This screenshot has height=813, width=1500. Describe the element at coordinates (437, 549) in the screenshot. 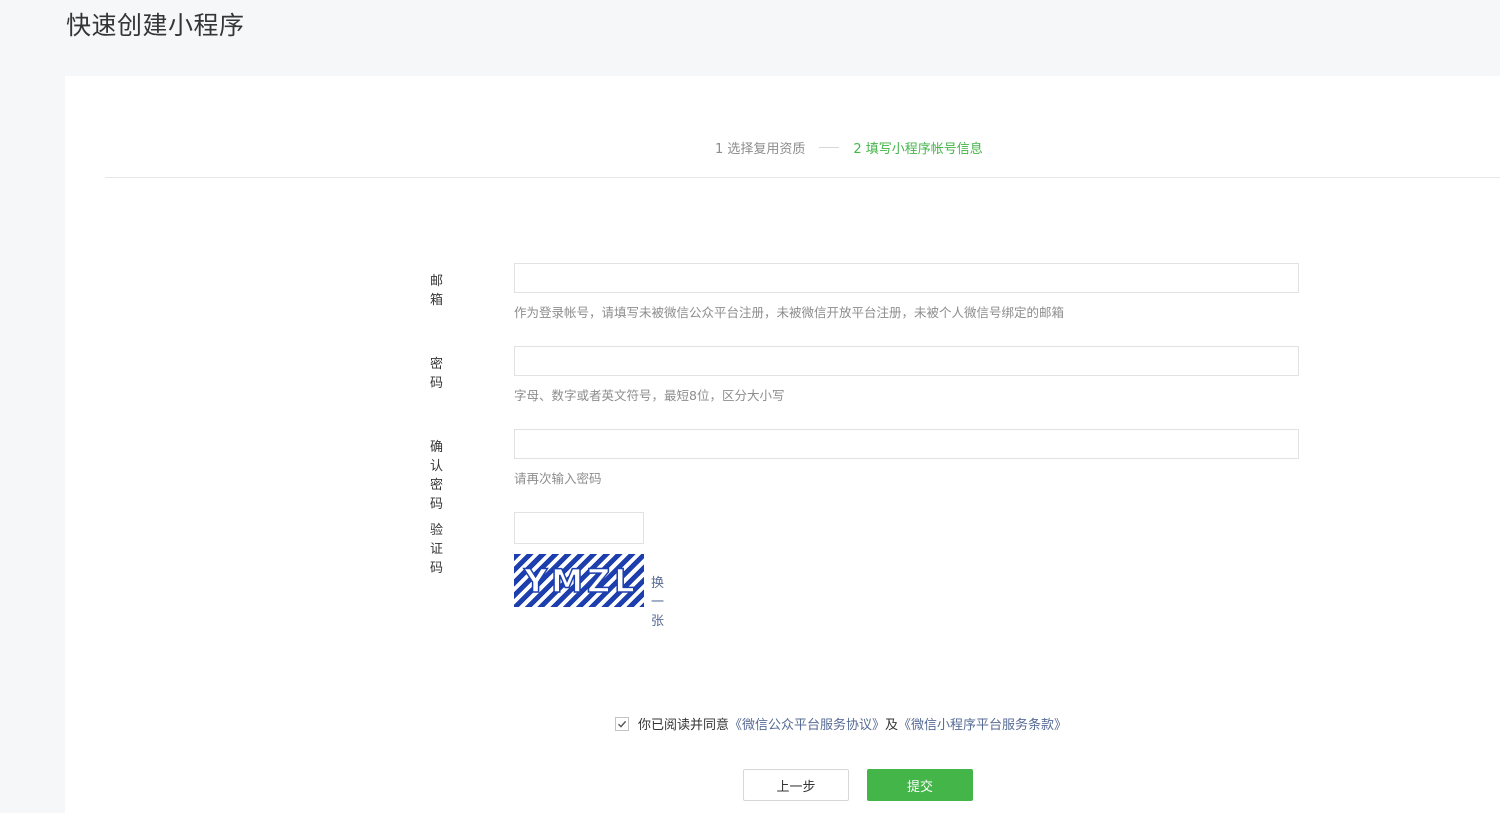

I see `captcha-label: 验证码` at that location.